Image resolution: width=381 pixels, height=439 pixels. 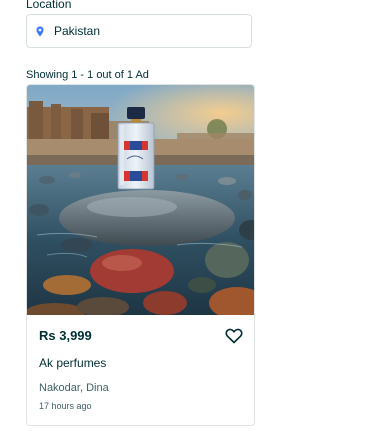 I want to click on location-field: Pakistan, so click(x=139, y=31).